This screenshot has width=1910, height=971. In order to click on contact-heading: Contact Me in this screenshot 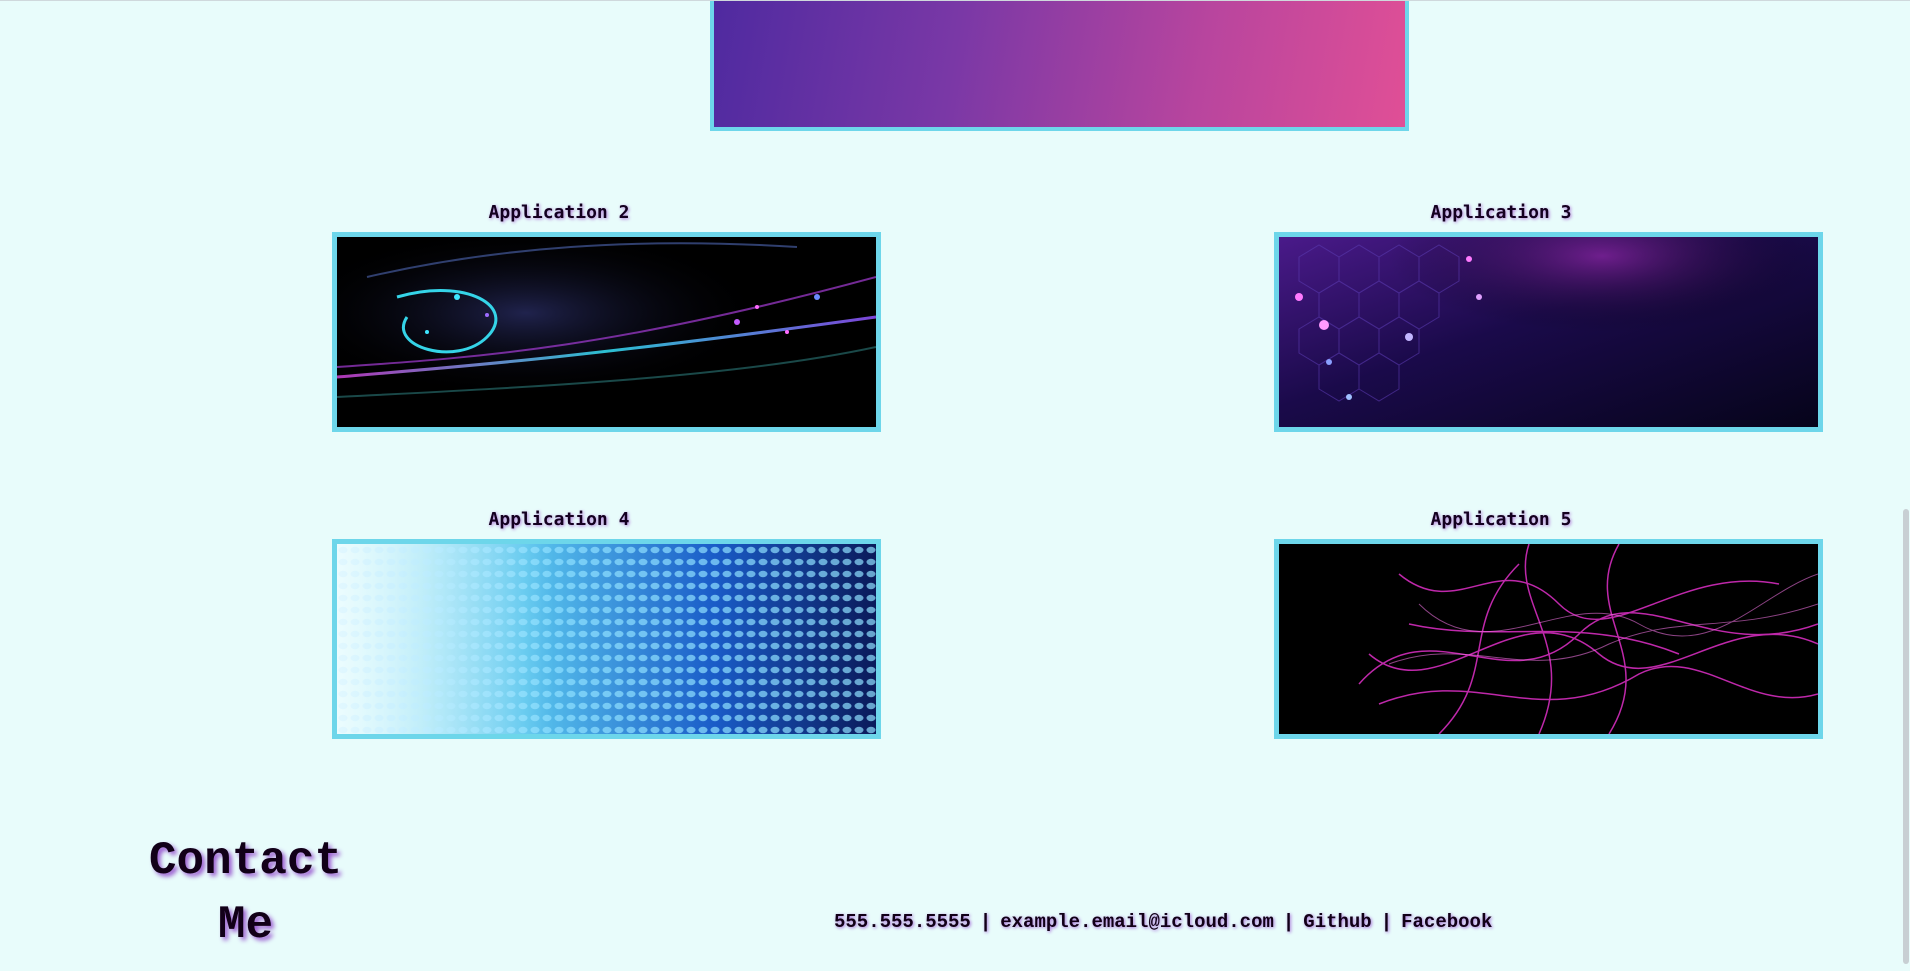, I will do `click(245, 893)`.